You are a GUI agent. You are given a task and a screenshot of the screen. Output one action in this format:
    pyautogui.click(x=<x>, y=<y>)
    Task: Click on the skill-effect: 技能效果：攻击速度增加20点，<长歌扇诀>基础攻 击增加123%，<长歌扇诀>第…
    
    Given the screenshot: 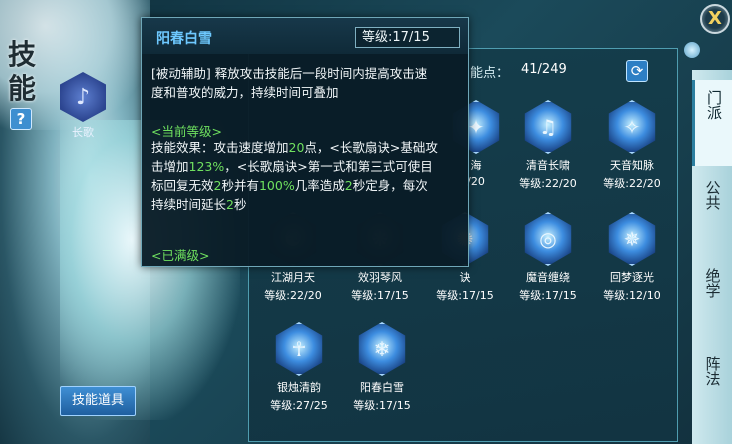 What is the action you would take?
    pyautogui.click(x=307, y=176)
    